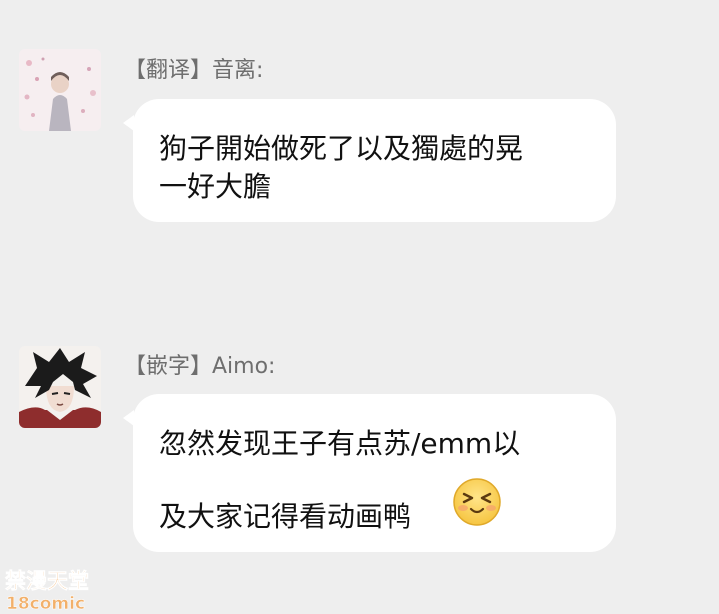  I want to click on sender-name: 【嵌字】Aimo:, so click(200, 366).